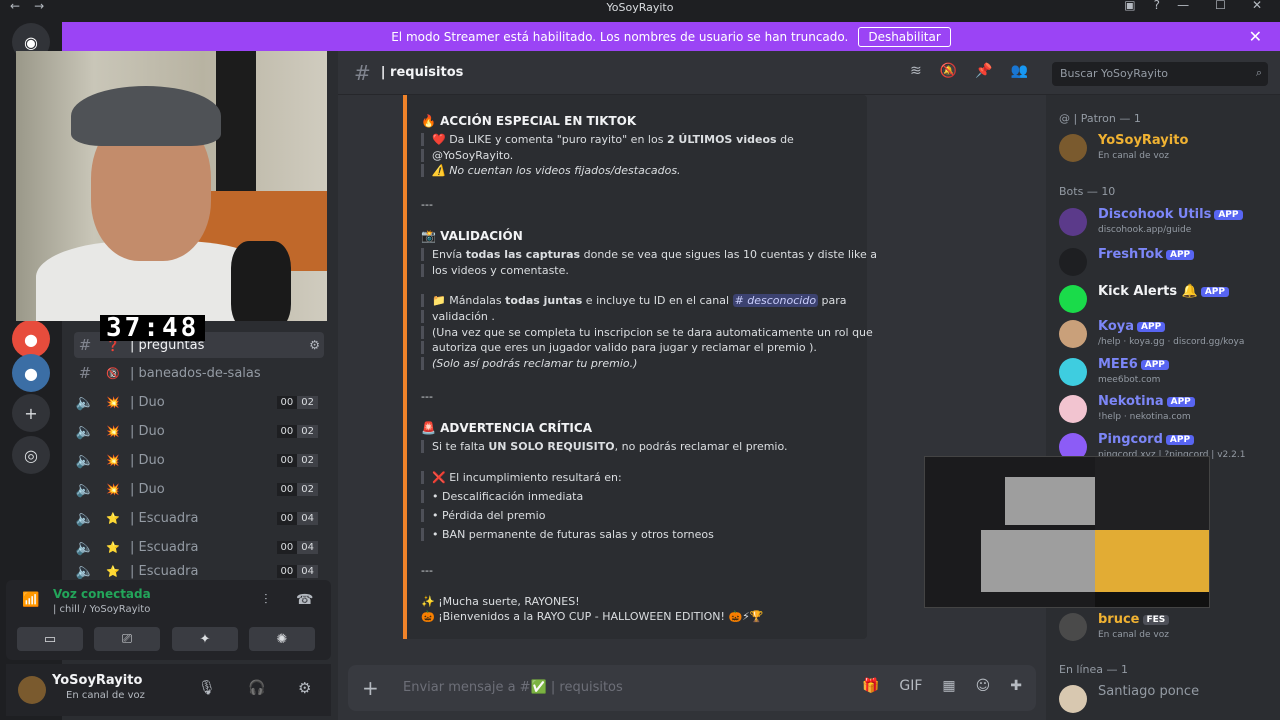  I want to click on member-item: Nekotina APP !help · nekotina.com, so click(1169, 411).